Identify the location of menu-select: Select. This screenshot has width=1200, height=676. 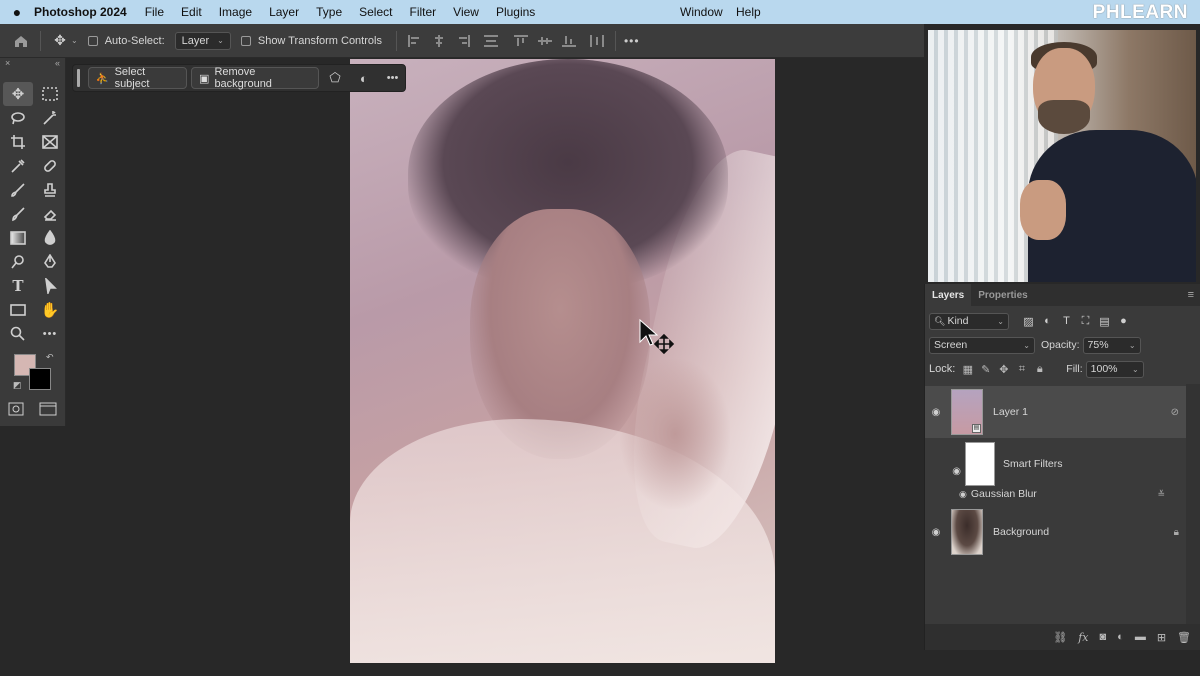
(375, 12).